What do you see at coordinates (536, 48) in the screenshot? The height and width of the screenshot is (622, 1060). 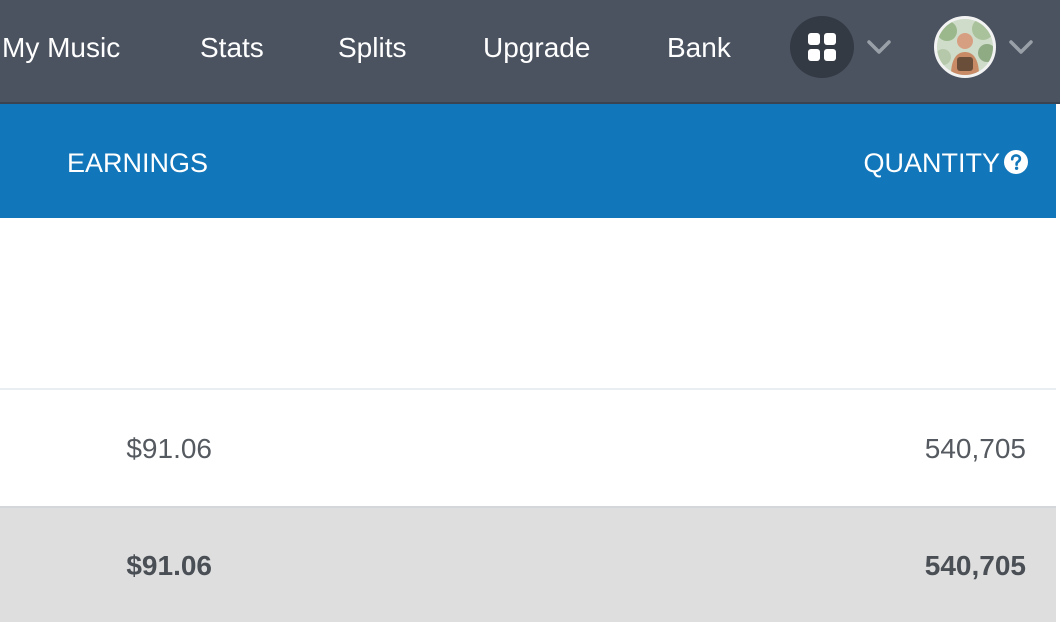 I see `nav-link-upgrade: Upgrade` at bounding box center [536, 48].